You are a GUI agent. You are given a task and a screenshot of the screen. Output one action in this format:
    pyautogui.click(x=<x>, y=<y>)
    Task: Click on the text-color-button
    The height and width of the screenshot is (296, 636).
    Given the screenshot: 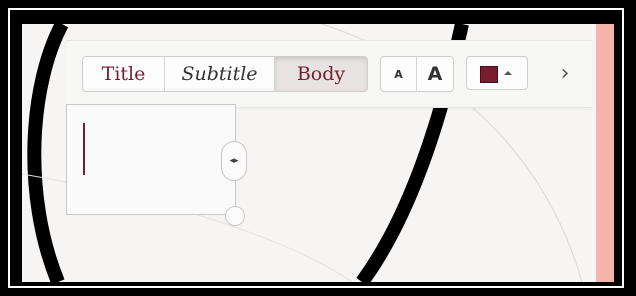 What is the action you would take?
    pyautogui.click(x=497, y=73)
    